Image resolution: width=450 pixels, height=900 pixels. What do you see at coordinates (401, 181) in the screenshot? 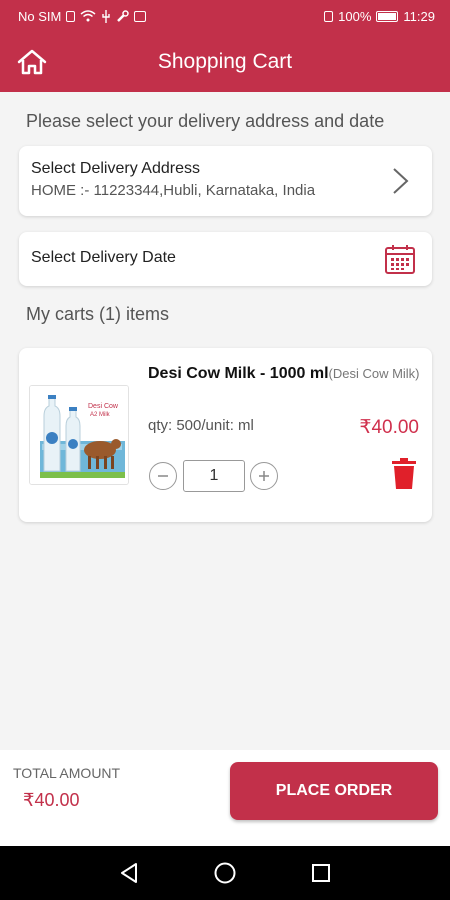
I see `chevron-right-icon` at bounding box center [401, 181].